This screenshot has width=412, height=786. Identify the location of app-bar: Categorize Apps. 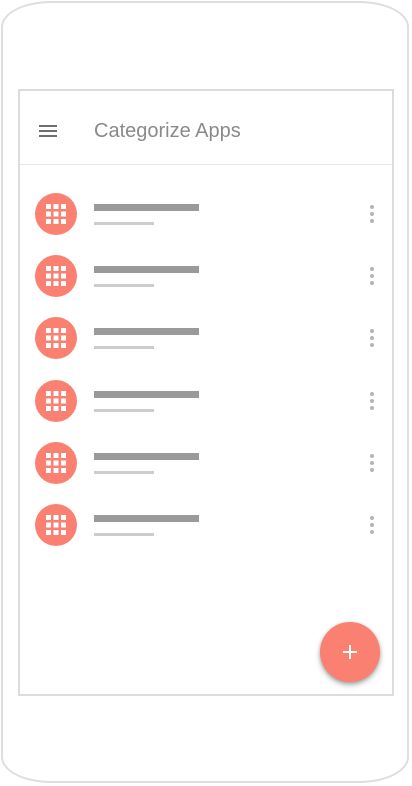
(206, 128).